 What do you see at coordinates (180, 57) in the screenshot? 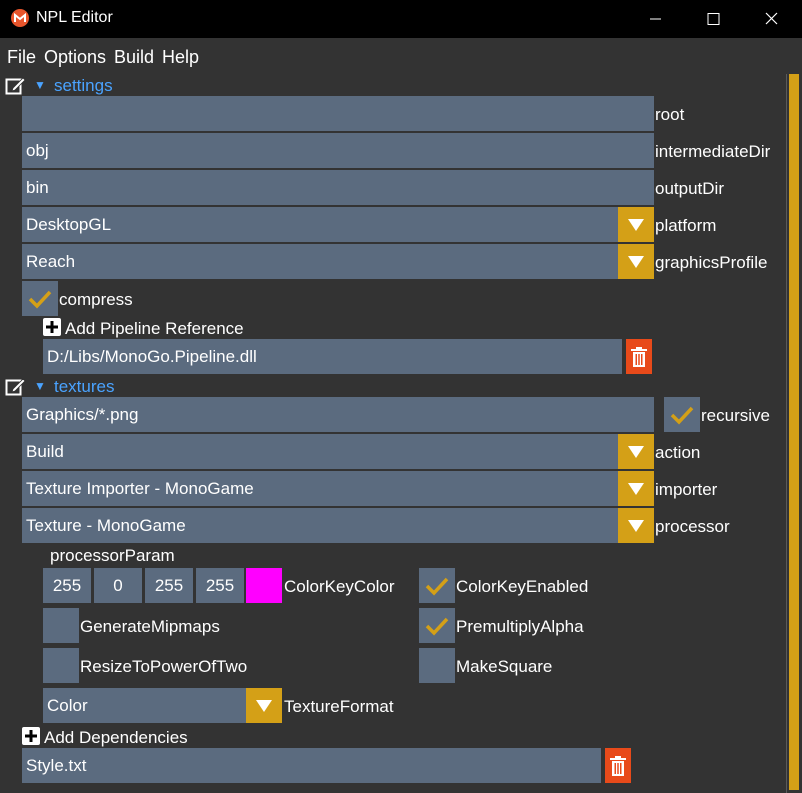
I see `menu-help: Help` at bounding box center [180, 57].